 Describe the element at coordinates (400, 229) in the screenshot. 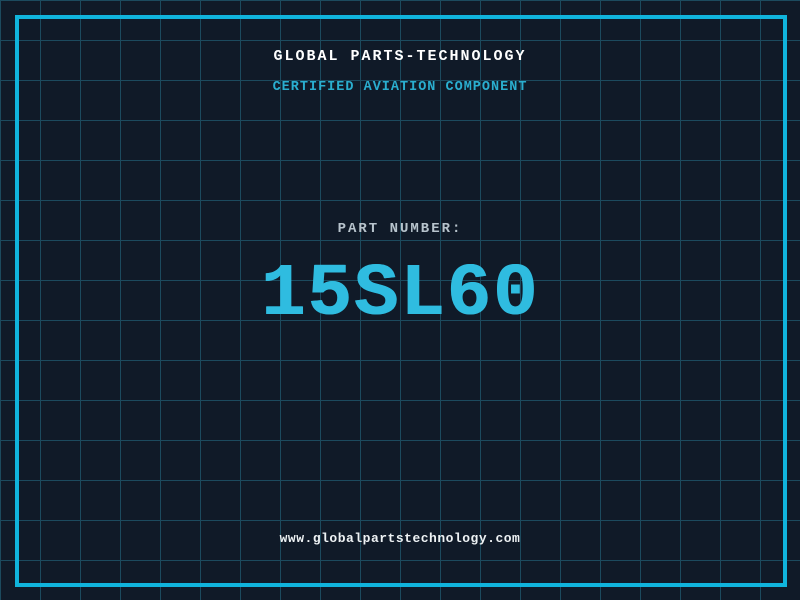

I see `part-number-label: PART NUMBER:` at that location.